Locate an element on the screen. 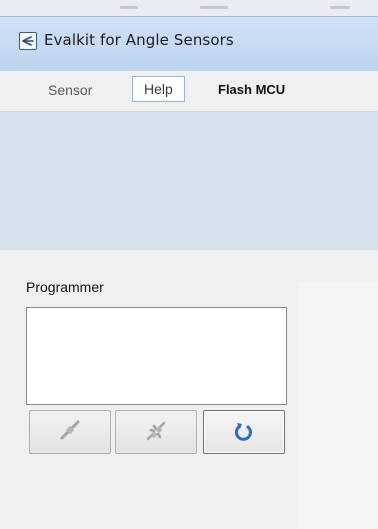 The width and height of the screenshot is (378, 529). menu-item-help: Help is located at coordinates (158, 89).